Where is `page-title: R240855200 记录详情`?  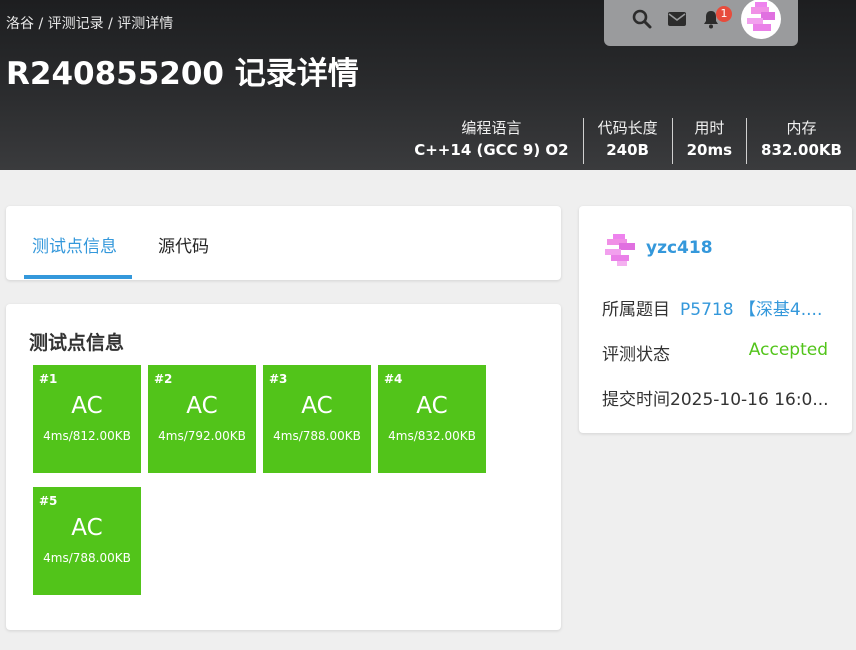
page-title: R240855200 记录详情 is located at coordinates (182, 74).